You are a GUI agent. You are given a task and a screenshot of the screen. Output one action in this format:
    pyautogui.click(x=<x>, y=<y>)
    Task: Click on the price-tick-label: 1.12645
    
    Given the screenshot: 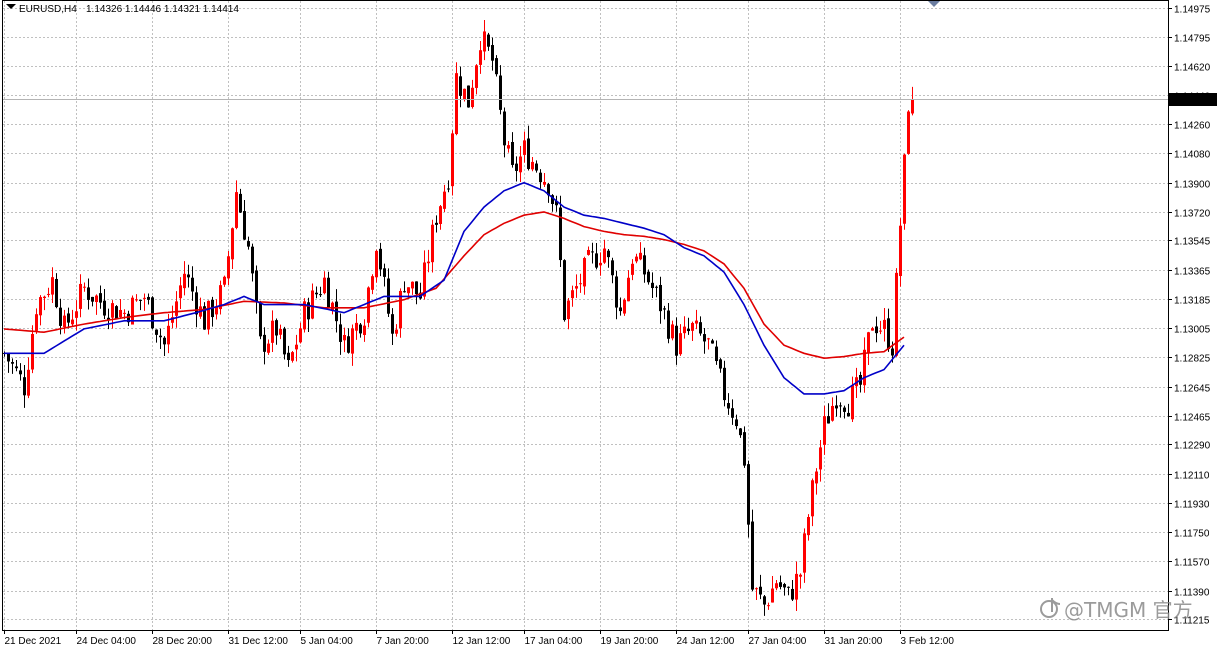 What is the action you would take?
    pyautogui.click(x=1192, y=389)
    